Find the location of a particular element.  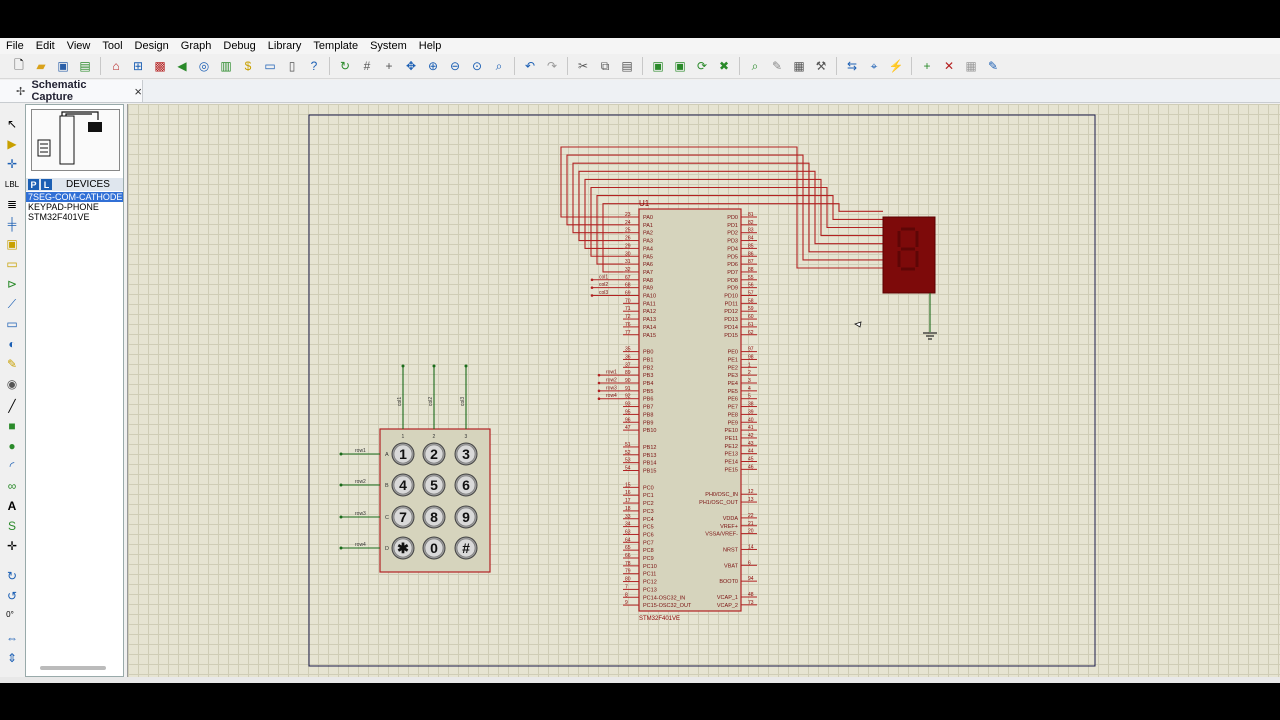

circle-tool-icon: ● is located at coordinates (12, 446).